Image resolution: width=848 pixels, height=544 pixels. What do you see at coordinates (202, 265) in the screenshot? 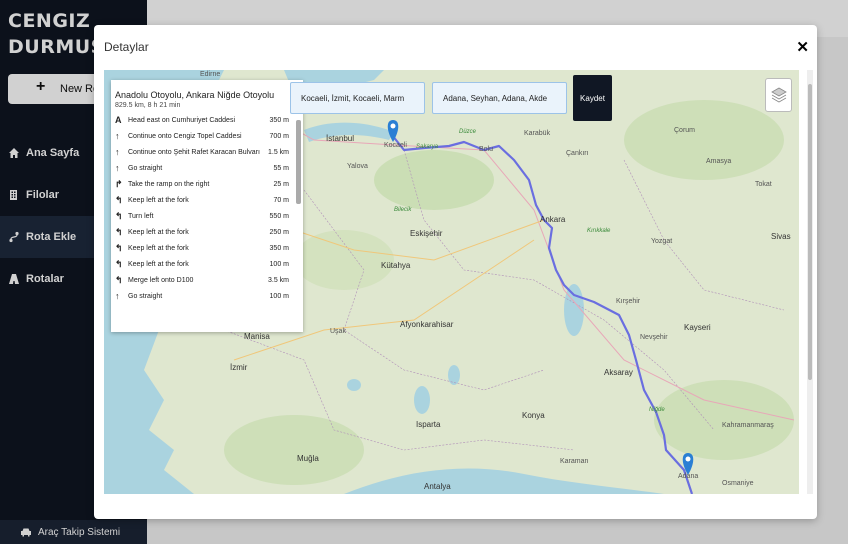
I see `route-step: ↰ Keep left at the fork 100 m` at bounding box center [202, 265].